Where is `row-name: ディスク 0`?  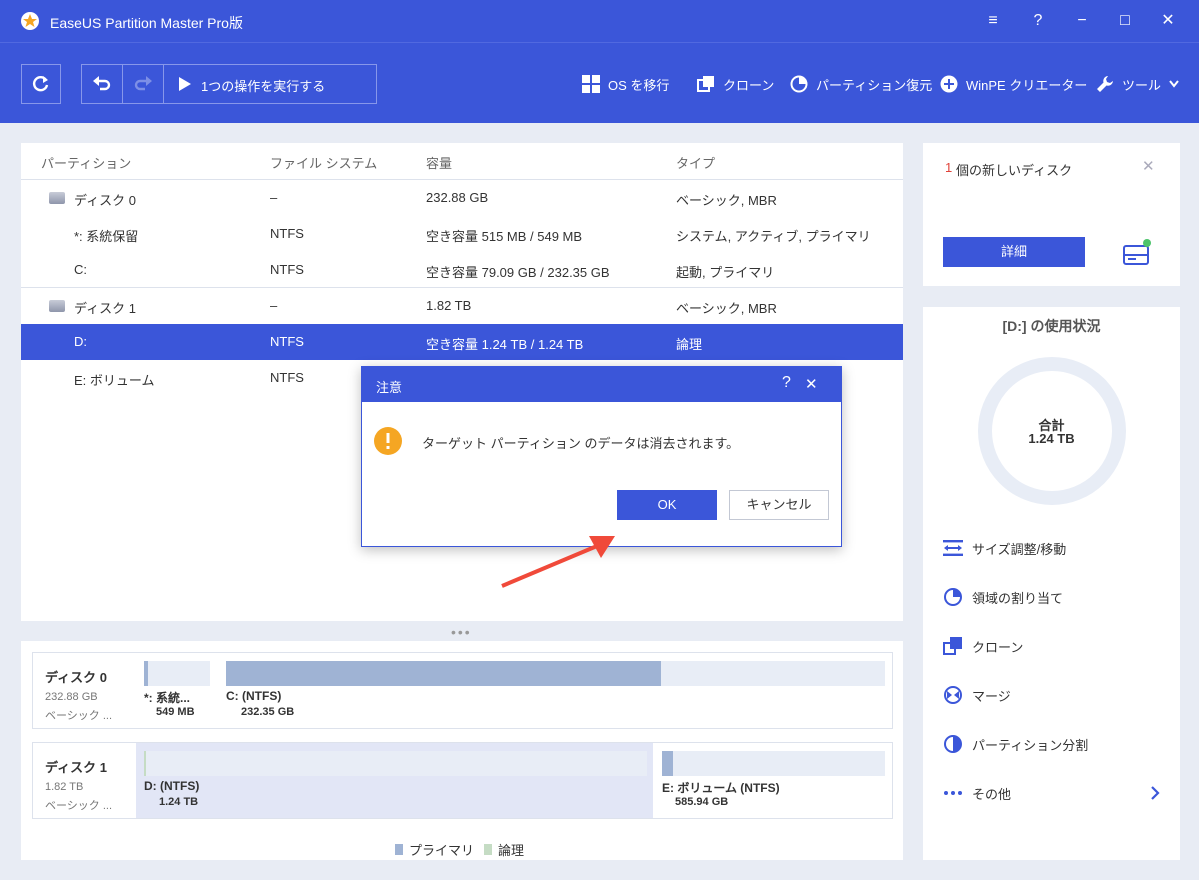
row-name: ディスク 0 is located at coordinates (105, 200).